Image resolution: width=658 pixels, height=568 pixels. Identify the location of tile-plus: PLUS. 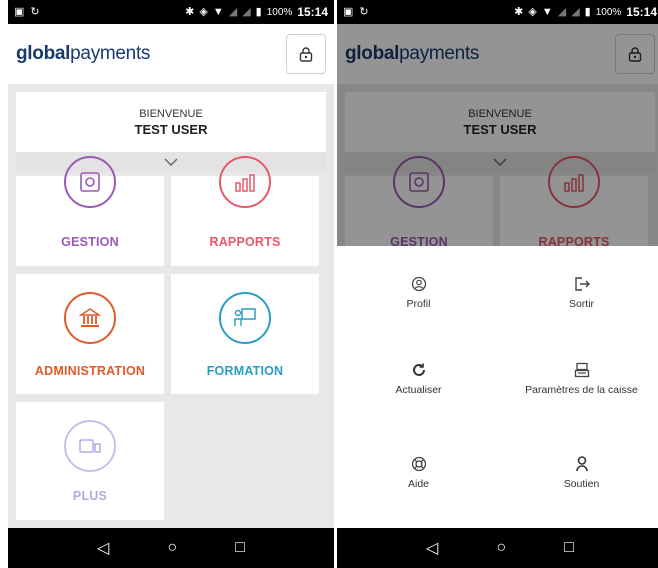
(90, 461).